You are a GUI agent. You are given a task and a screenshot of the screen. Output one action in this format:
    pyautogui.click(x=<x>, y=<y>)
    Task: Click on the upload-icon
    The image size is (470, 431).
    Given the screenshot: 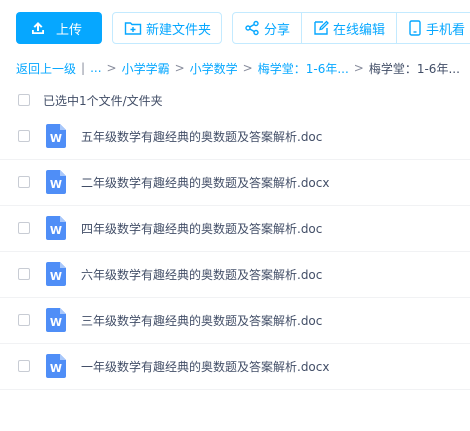 What is the action you would take?
    pyautogui.click(x=38, y=28)
    